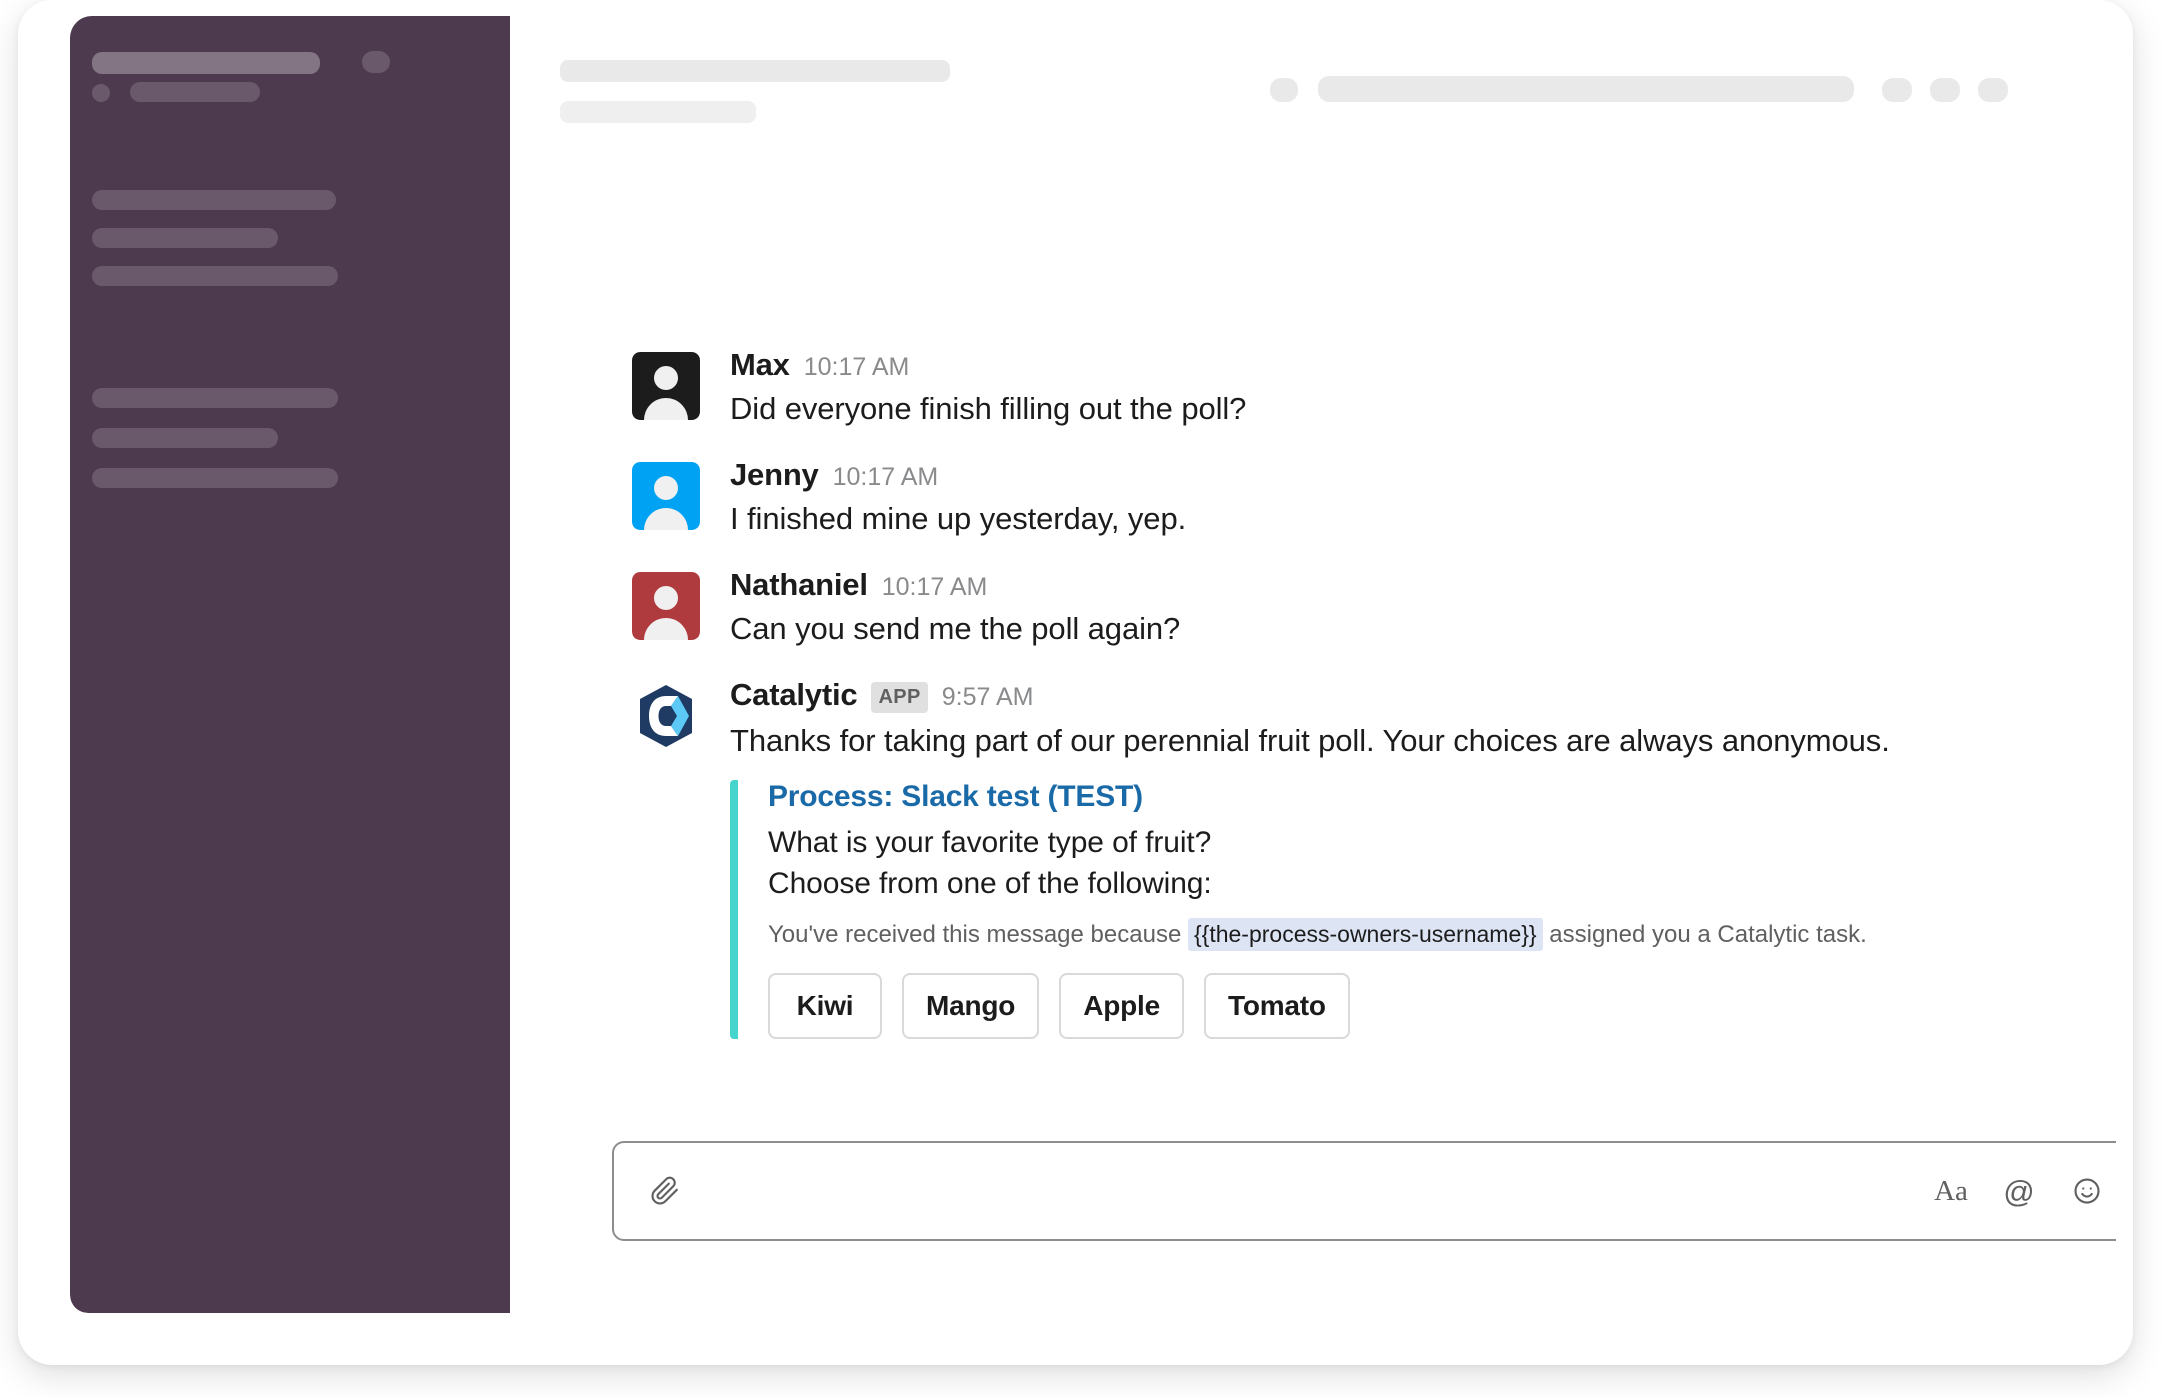 The image size is (2178, 1396). Describe the element at coordinates (975, 934) in the screenshot. I see `footer-prefix-text: You've received this message because` at that location.